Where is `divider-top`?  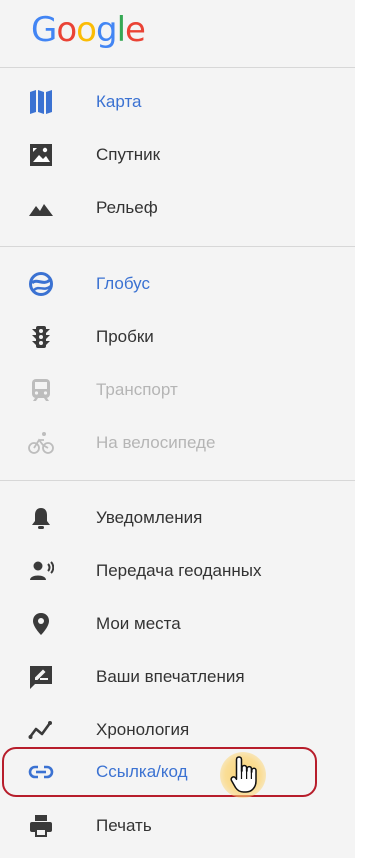 divider-top is located at coordinates (177, 67).